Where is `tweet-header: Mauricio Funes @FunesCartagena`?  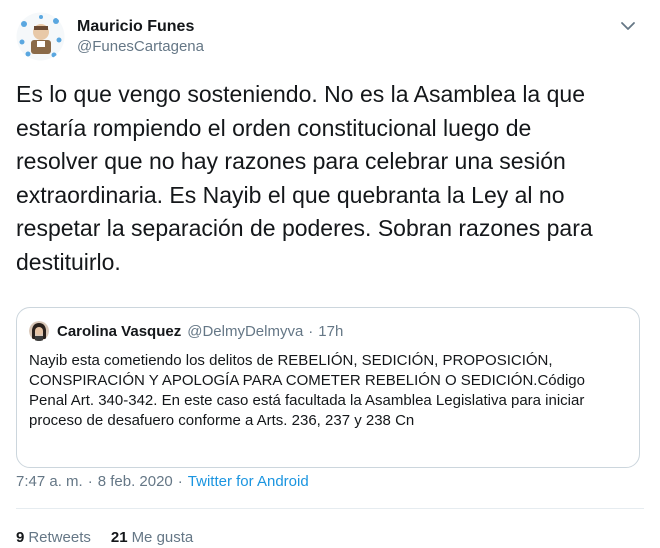 tweet-header: Mauricio Funes @FunesCartagena is located at coordinates (110, 36).